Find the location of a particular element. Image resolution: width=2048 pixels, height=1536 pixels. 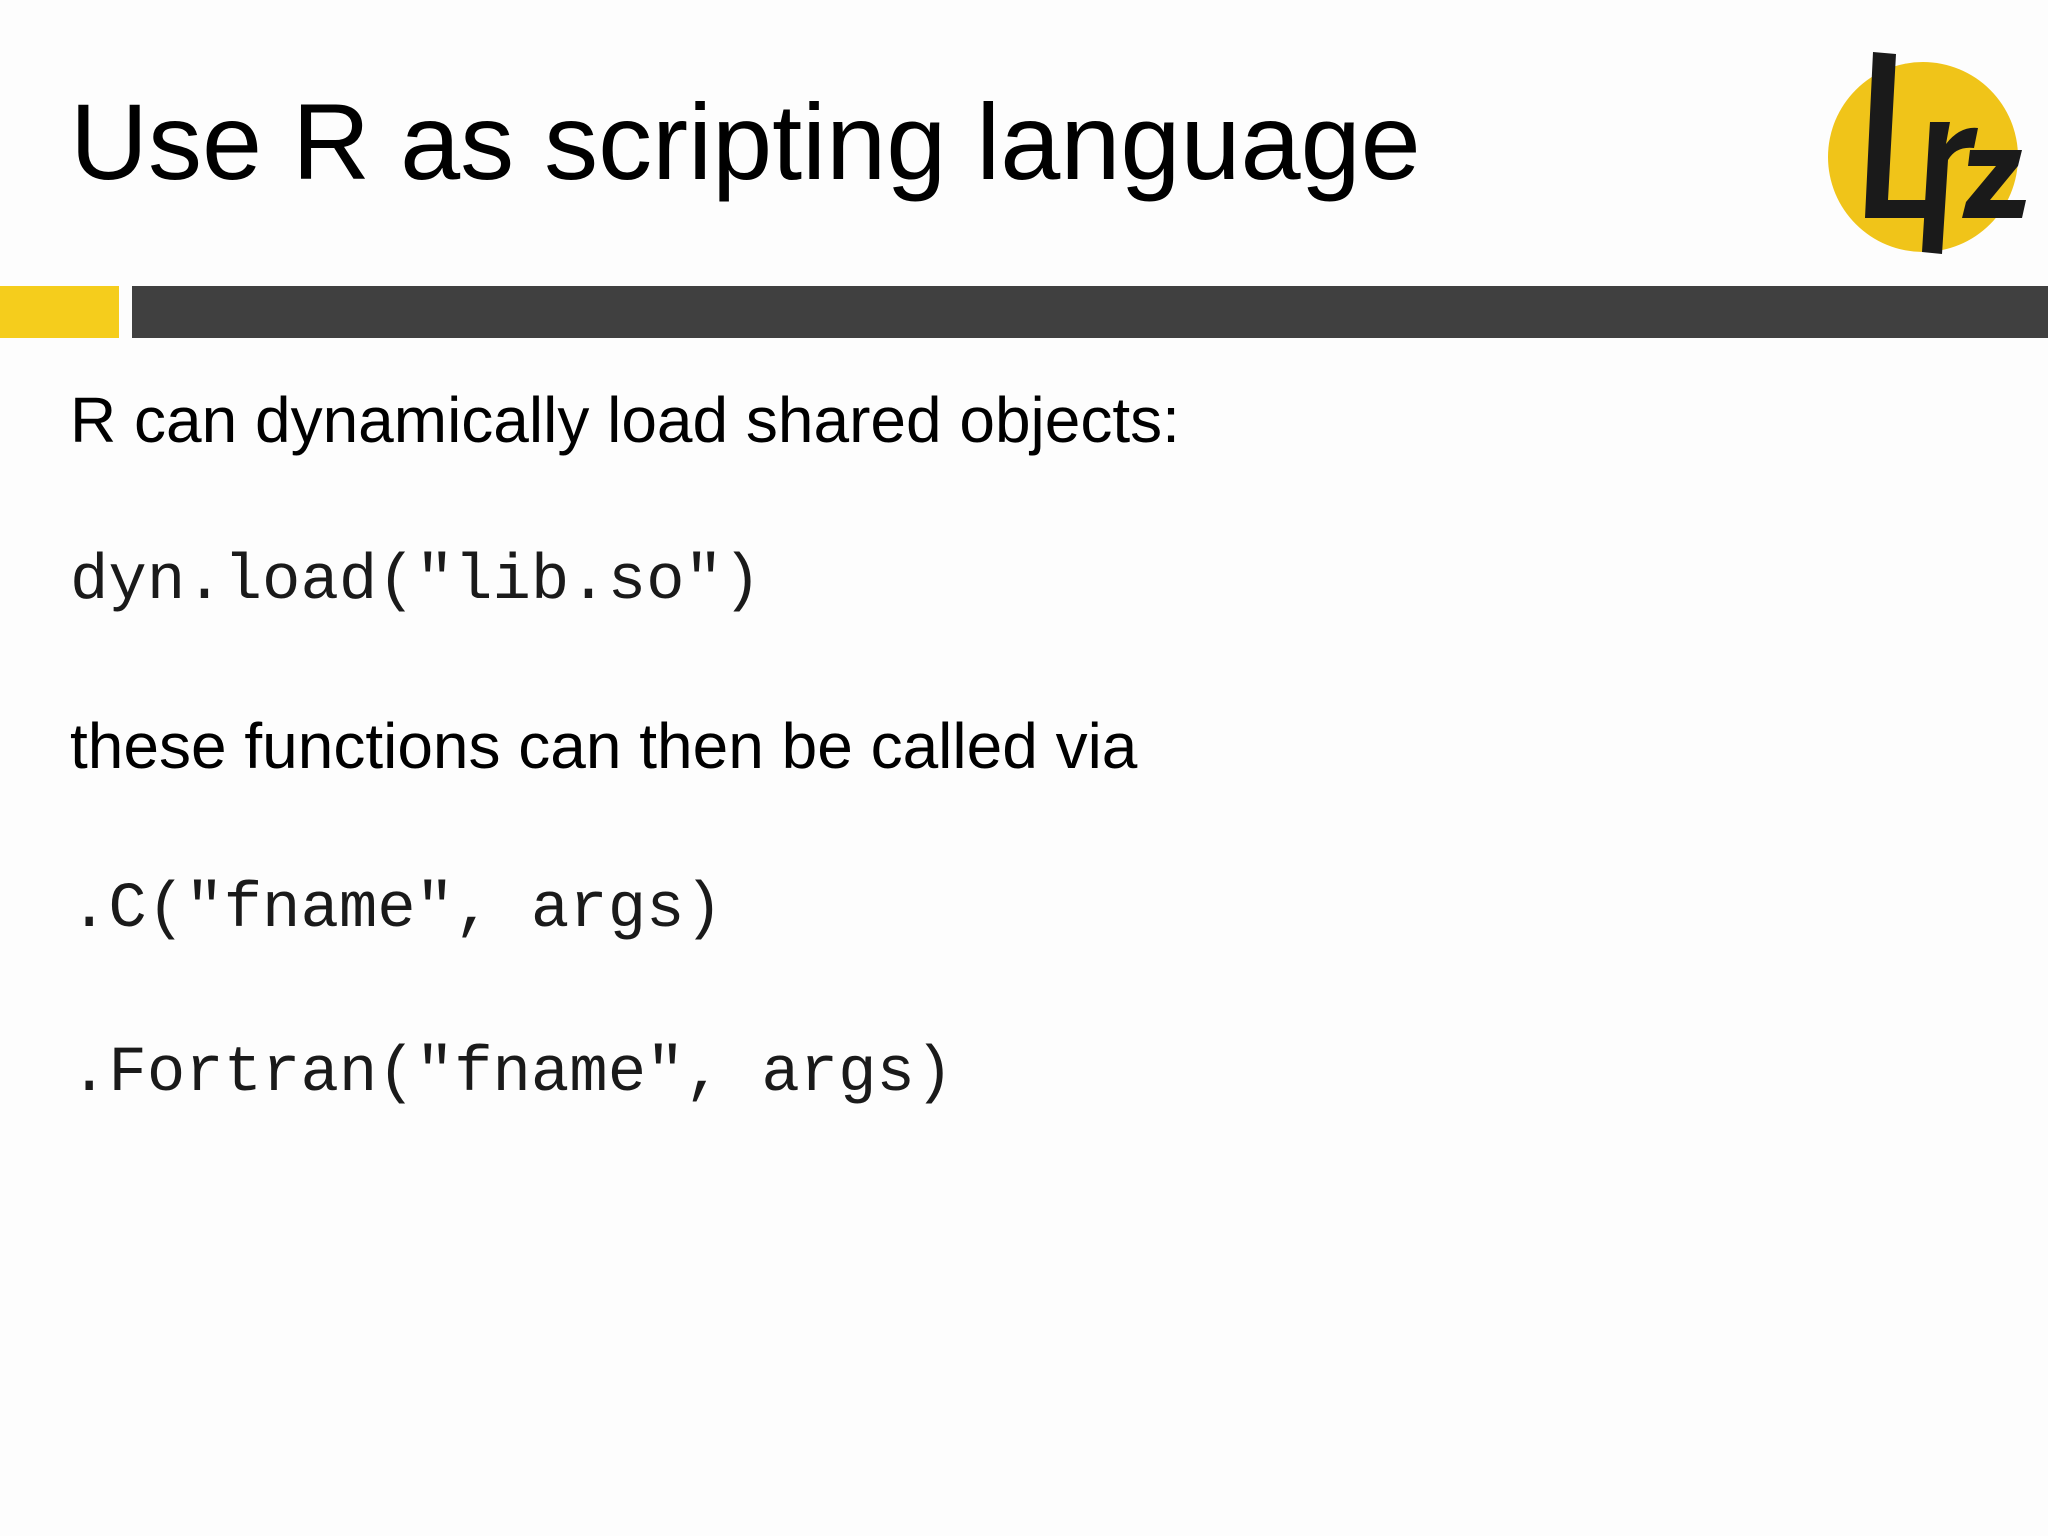

call-description-text: these functions can then be called via is located at coordinates (604, 746).